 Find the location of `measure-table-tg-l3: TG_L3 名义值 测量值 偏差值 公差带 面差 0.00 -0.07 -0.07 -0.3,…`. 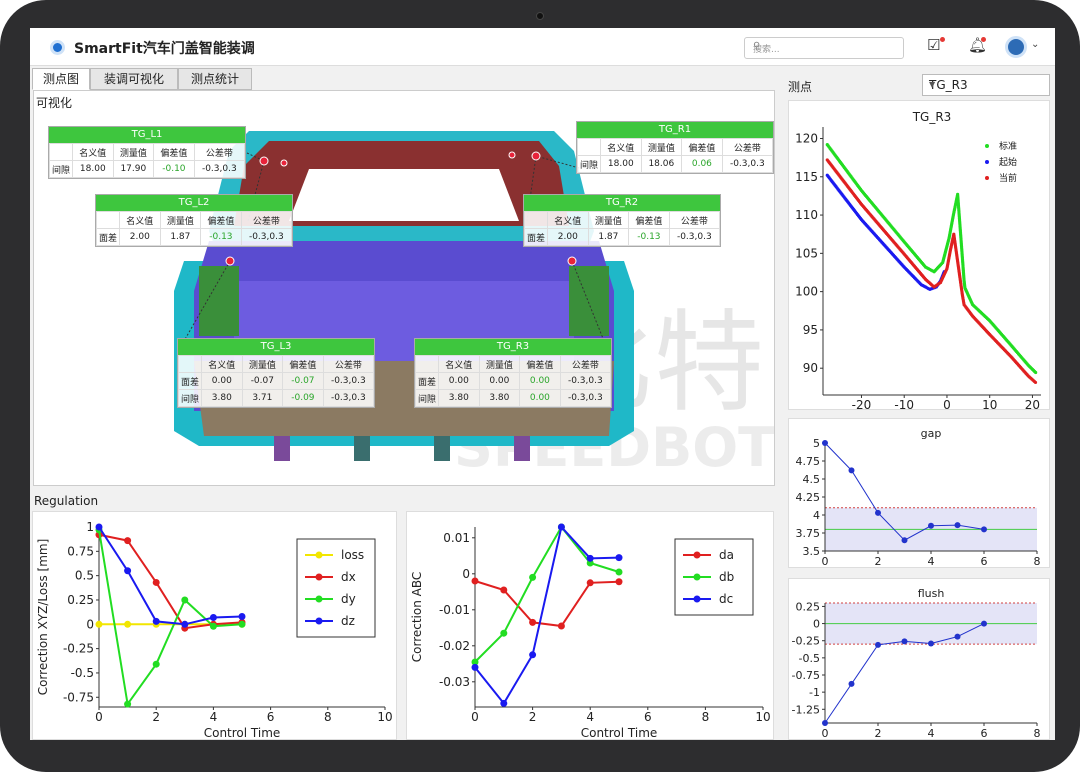

measure-table-tg-l3: TG_L3 名义值 测量值 偏差值 公差带 面差 0.00 -0.07 -0.07 -0.3,… is located at coordinates (276, 373).